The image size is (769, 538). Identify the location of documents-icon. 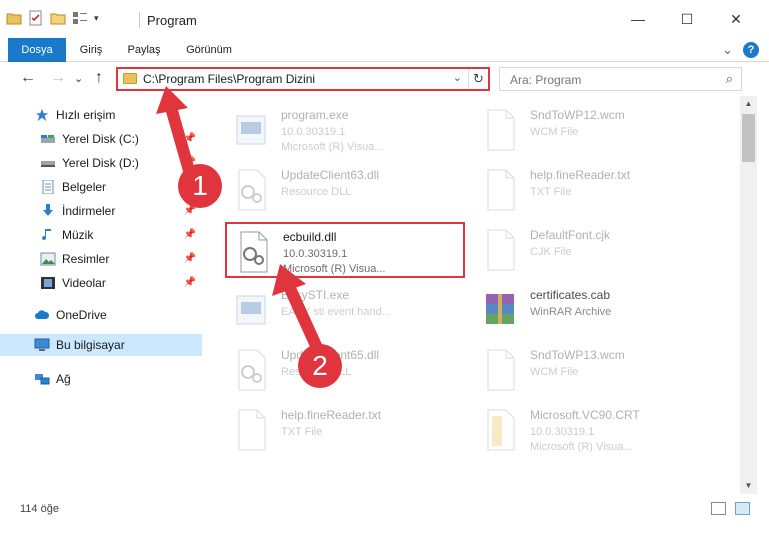
(48, 187).